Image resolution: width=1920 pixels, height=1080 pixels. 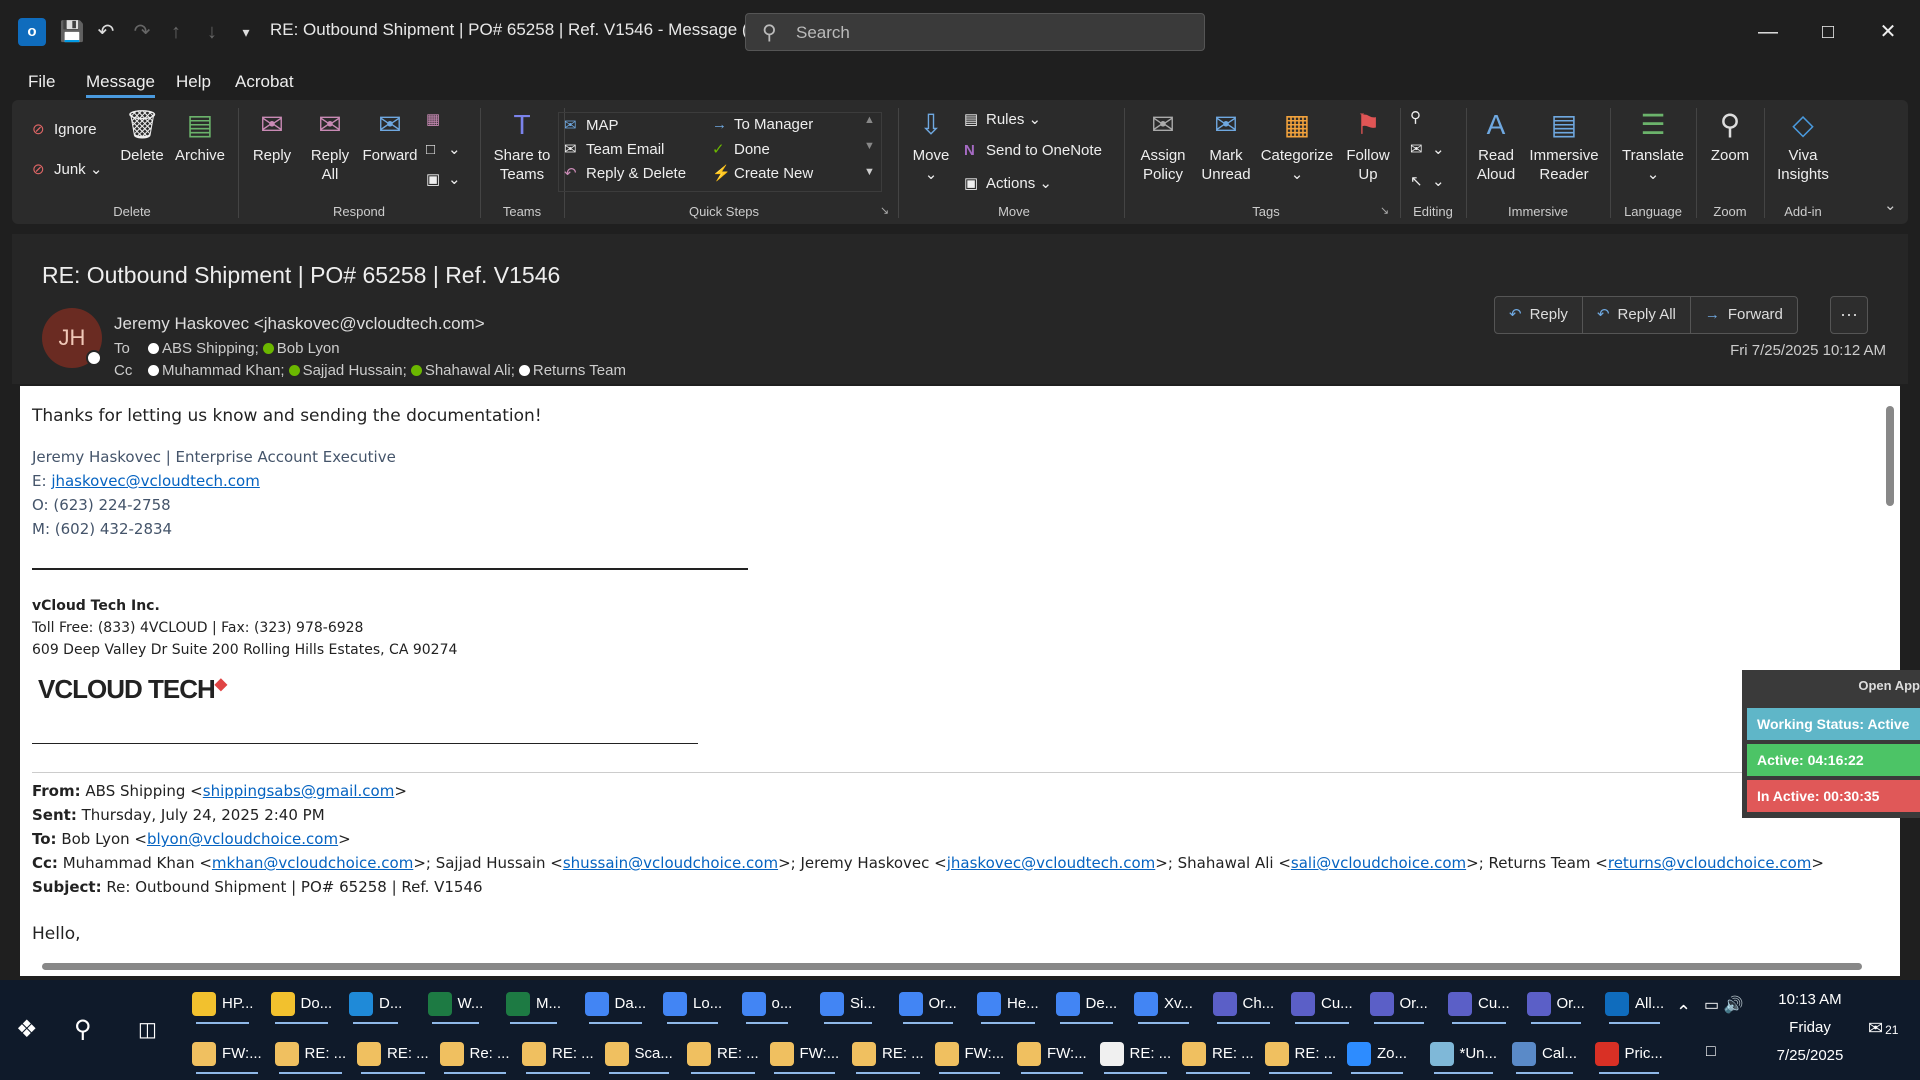 I want to click on cc-email-link: returns@vcloudchoice.com, so click(x=1710, y=863).